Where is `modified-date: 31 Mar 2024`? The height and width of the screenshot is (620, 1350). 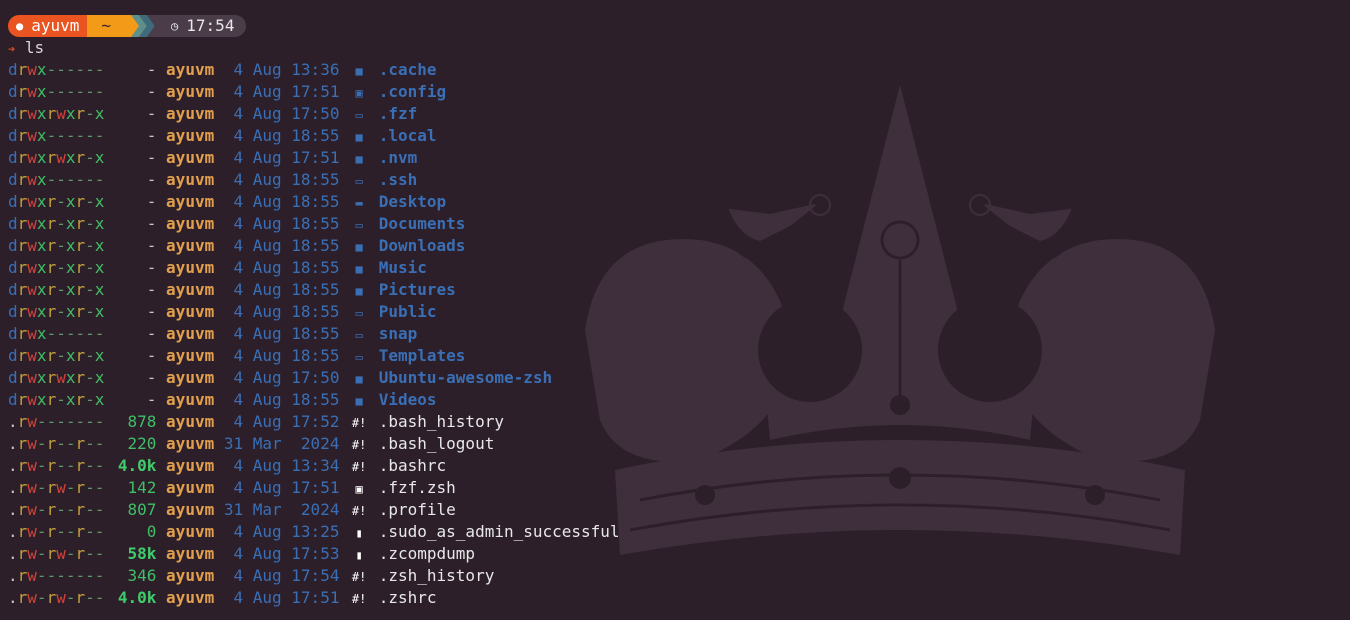
modified-date: 31 Mar 2024 is located at coordinates (281, 443).